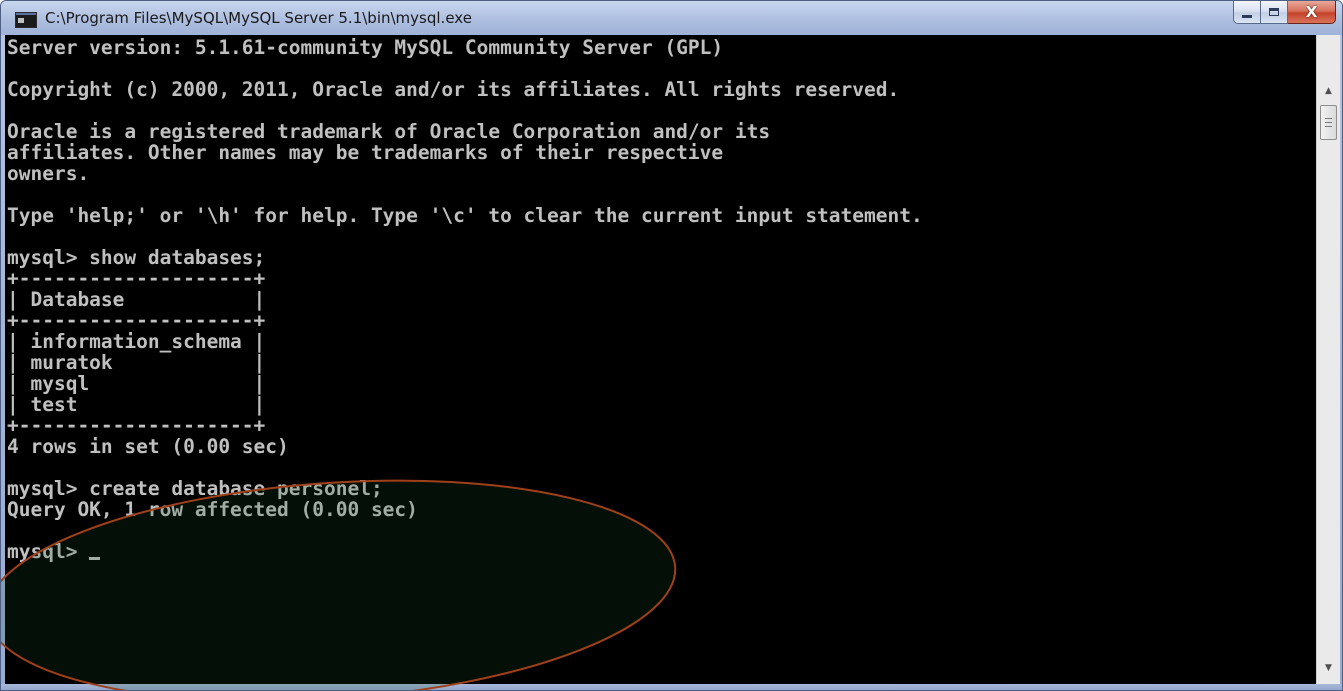  What do you see at coordinates (136, 383) in the screenshot?
I see `console-line: | mysql |` at bounding box center [136, 383].